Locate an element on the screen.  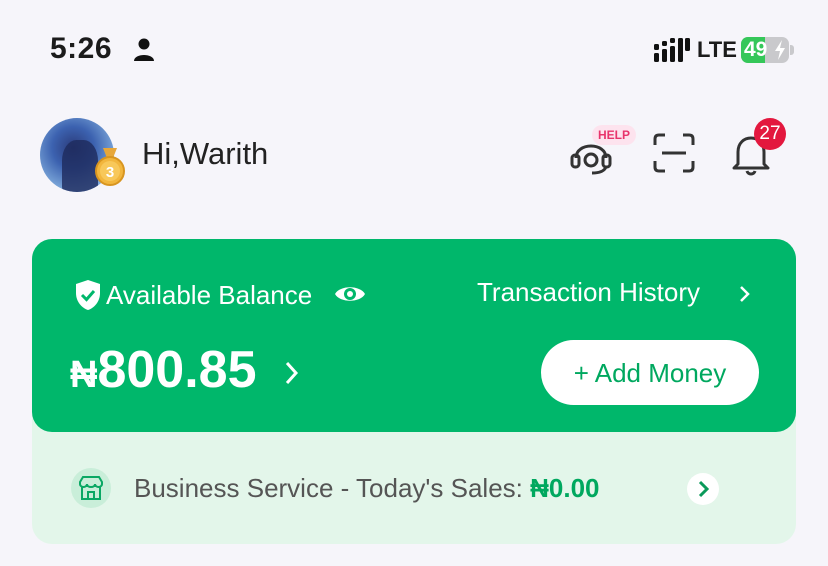
signal-icon is located at coordinates (672, 50).